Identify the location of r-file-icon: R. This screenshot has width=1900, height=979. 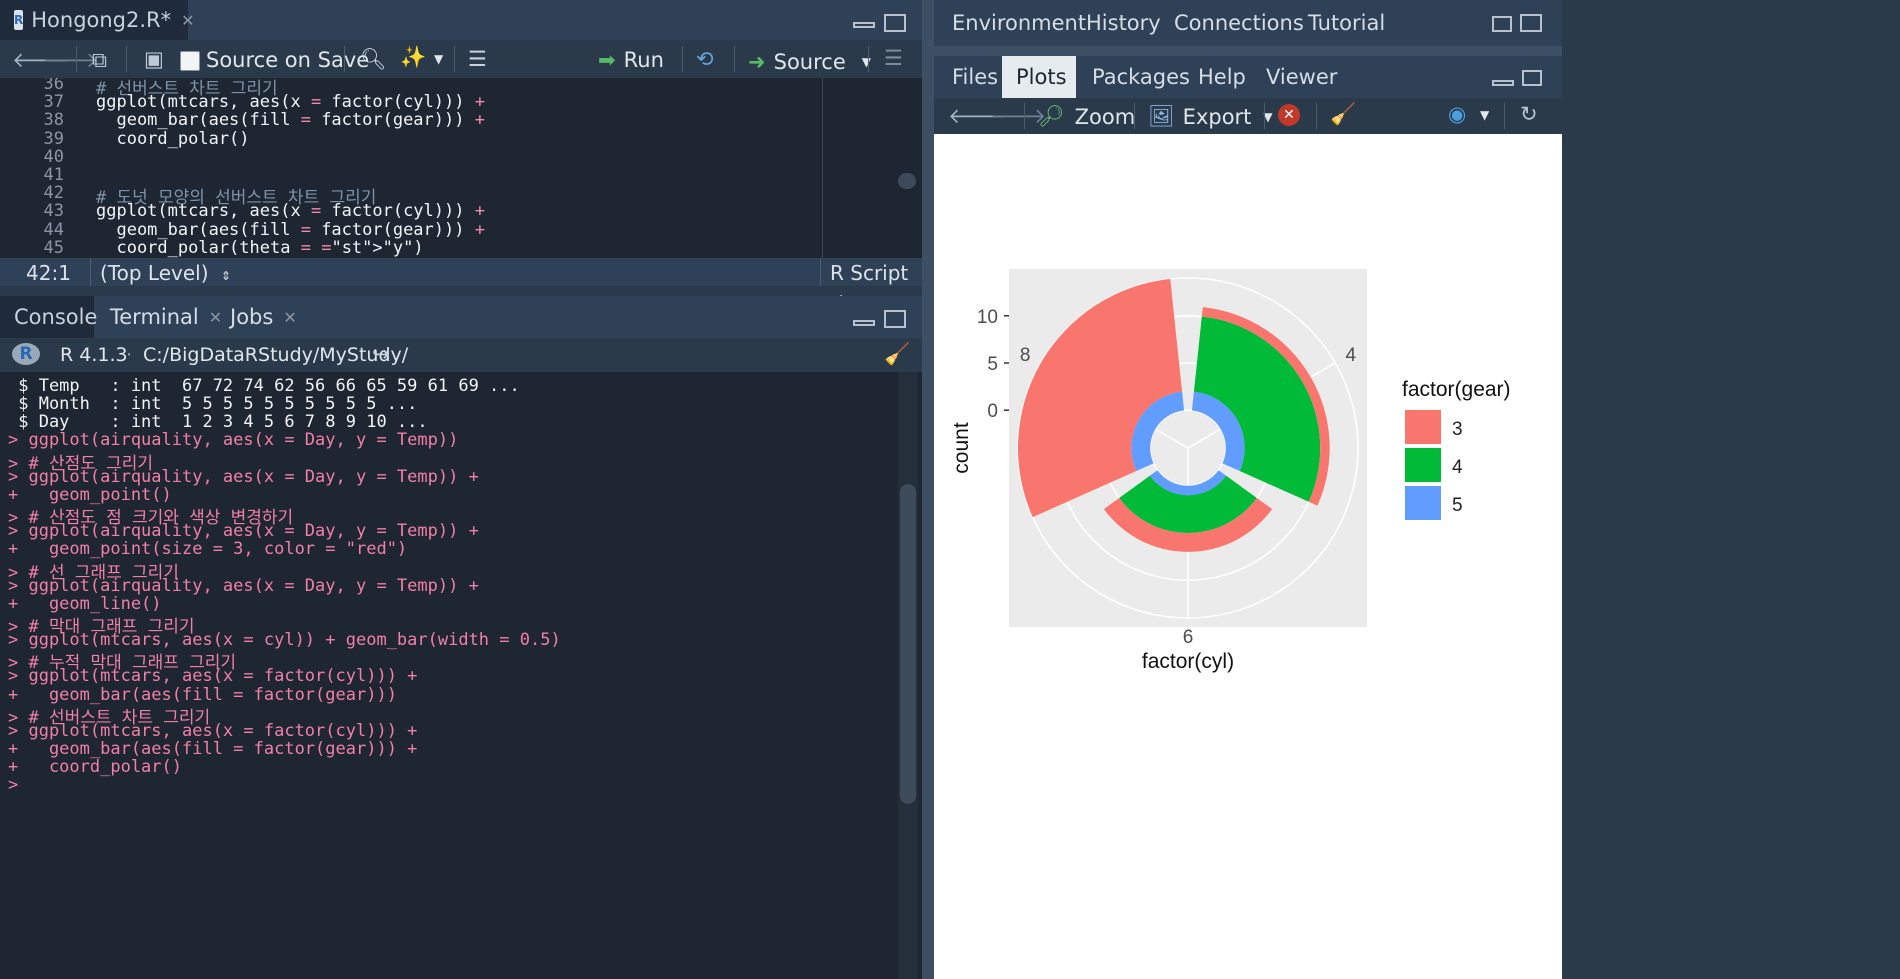
(19, 20).